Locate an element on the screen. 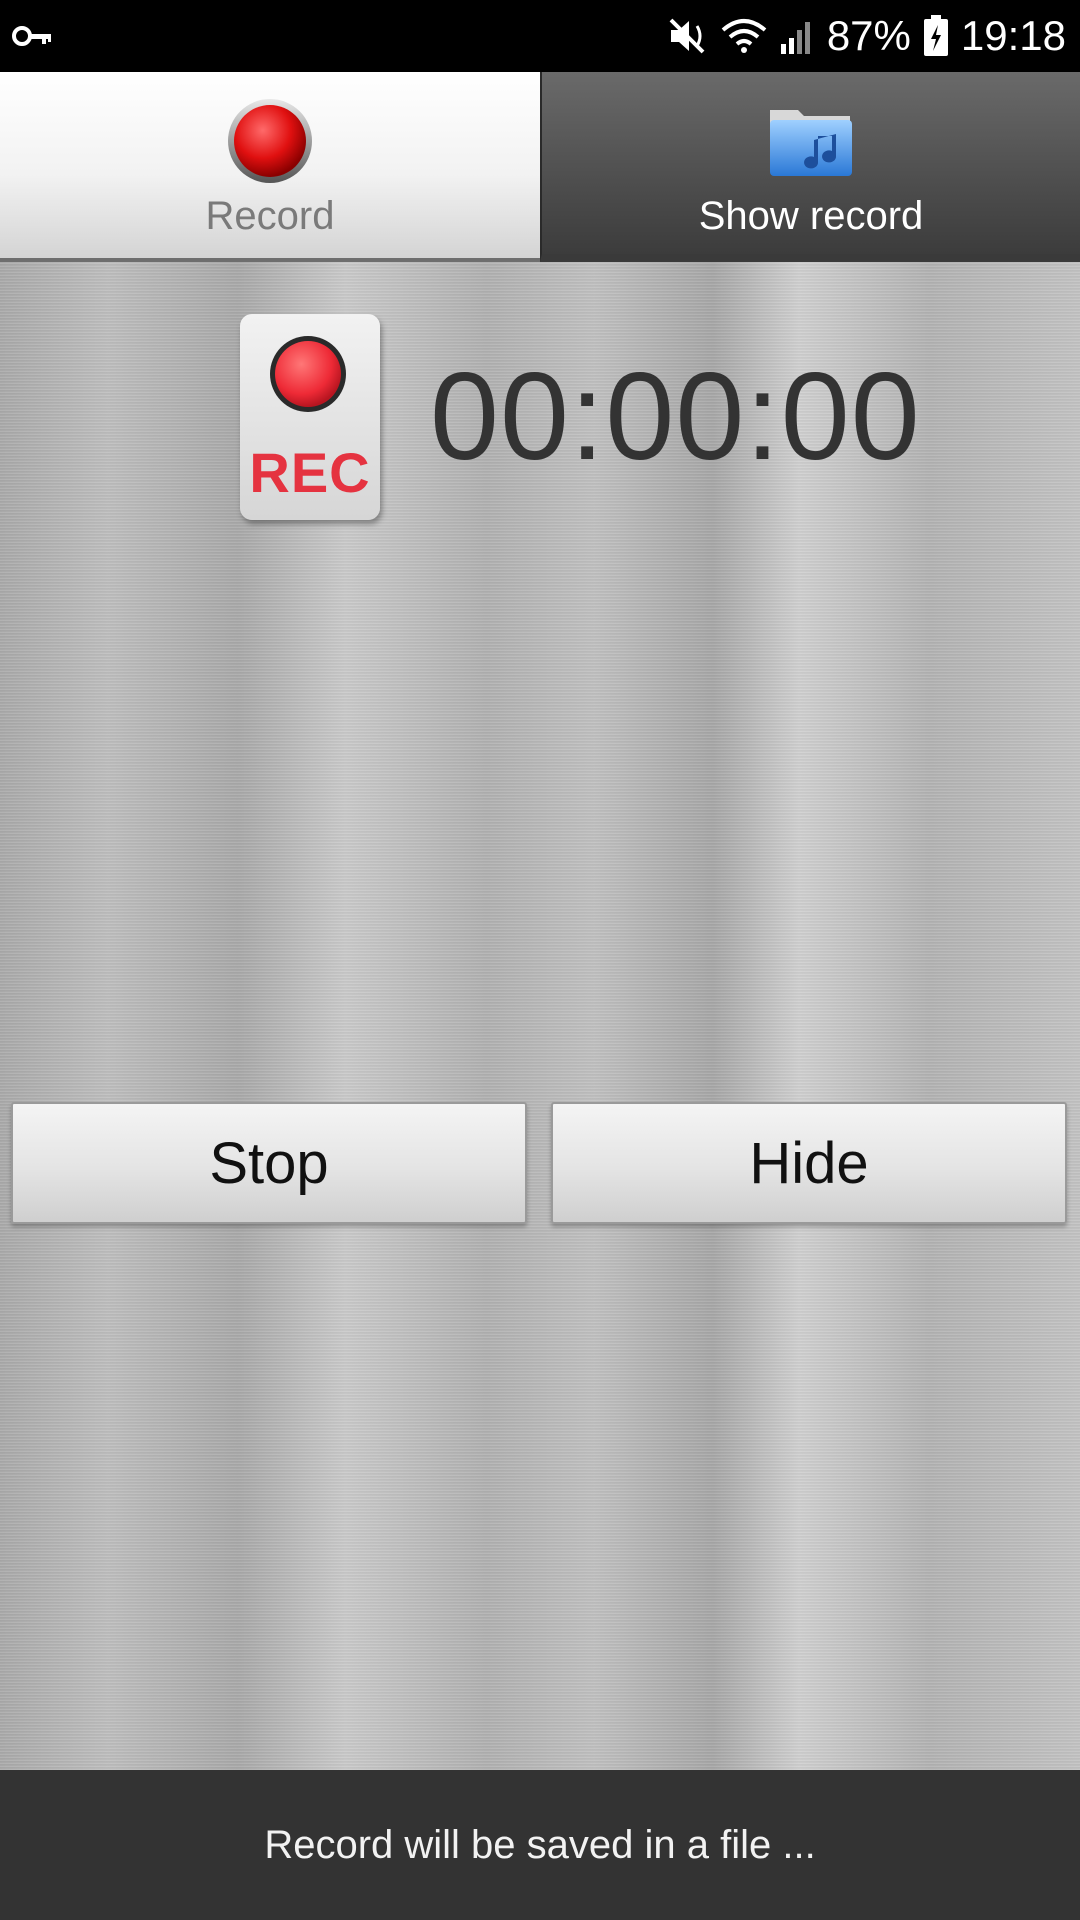 This screenshot has width=1080, height=1920. status-right-group: 87% 19:18 is located at coordinates (866, 36).